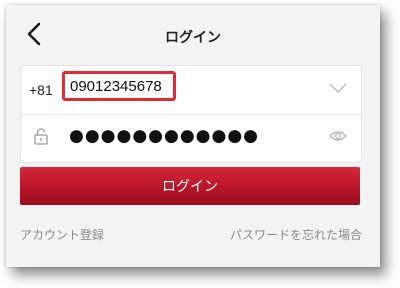 This screenshot has height=288, width=400. Describe the element at coordinates (296, 235) in the screenshot. I see `forgot-password-link: パスワードを忘れた場合` at that location.